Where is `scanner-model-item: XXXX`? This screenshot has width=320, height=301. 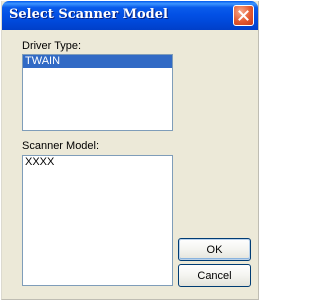
scanner-model-item: XXXX is located at coordinates (97, 162).